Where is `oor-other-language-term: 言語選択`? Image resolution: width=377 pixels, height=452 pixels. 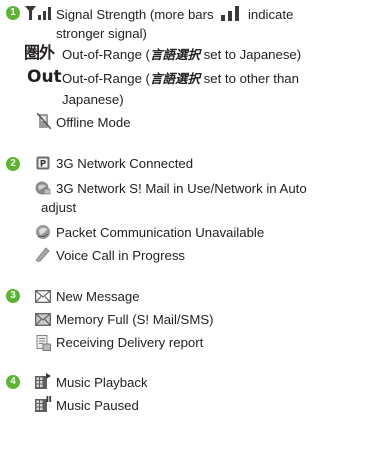
oor-other-language-term: 言語選択 is located at coordinates (174, 78).